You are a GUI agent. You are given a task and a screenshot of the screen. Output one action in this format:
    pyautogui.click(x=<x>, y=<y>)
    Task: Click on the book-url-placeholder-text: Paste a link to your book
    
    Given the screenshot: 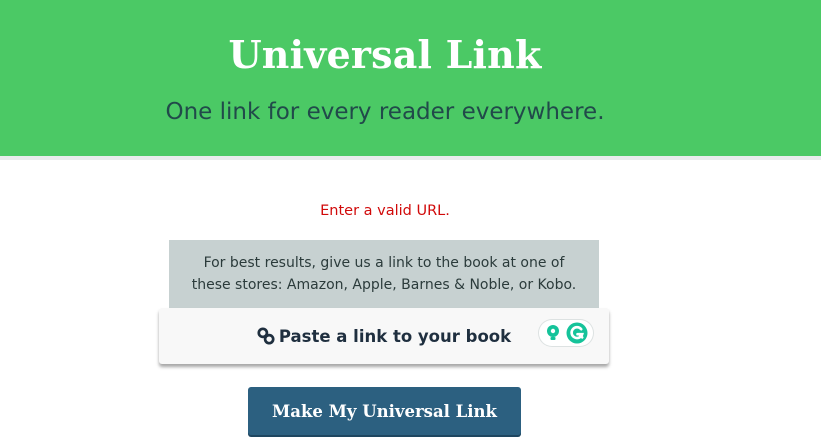 What is the action you would take?
    pyautogui.click(x=395, y=336)
    